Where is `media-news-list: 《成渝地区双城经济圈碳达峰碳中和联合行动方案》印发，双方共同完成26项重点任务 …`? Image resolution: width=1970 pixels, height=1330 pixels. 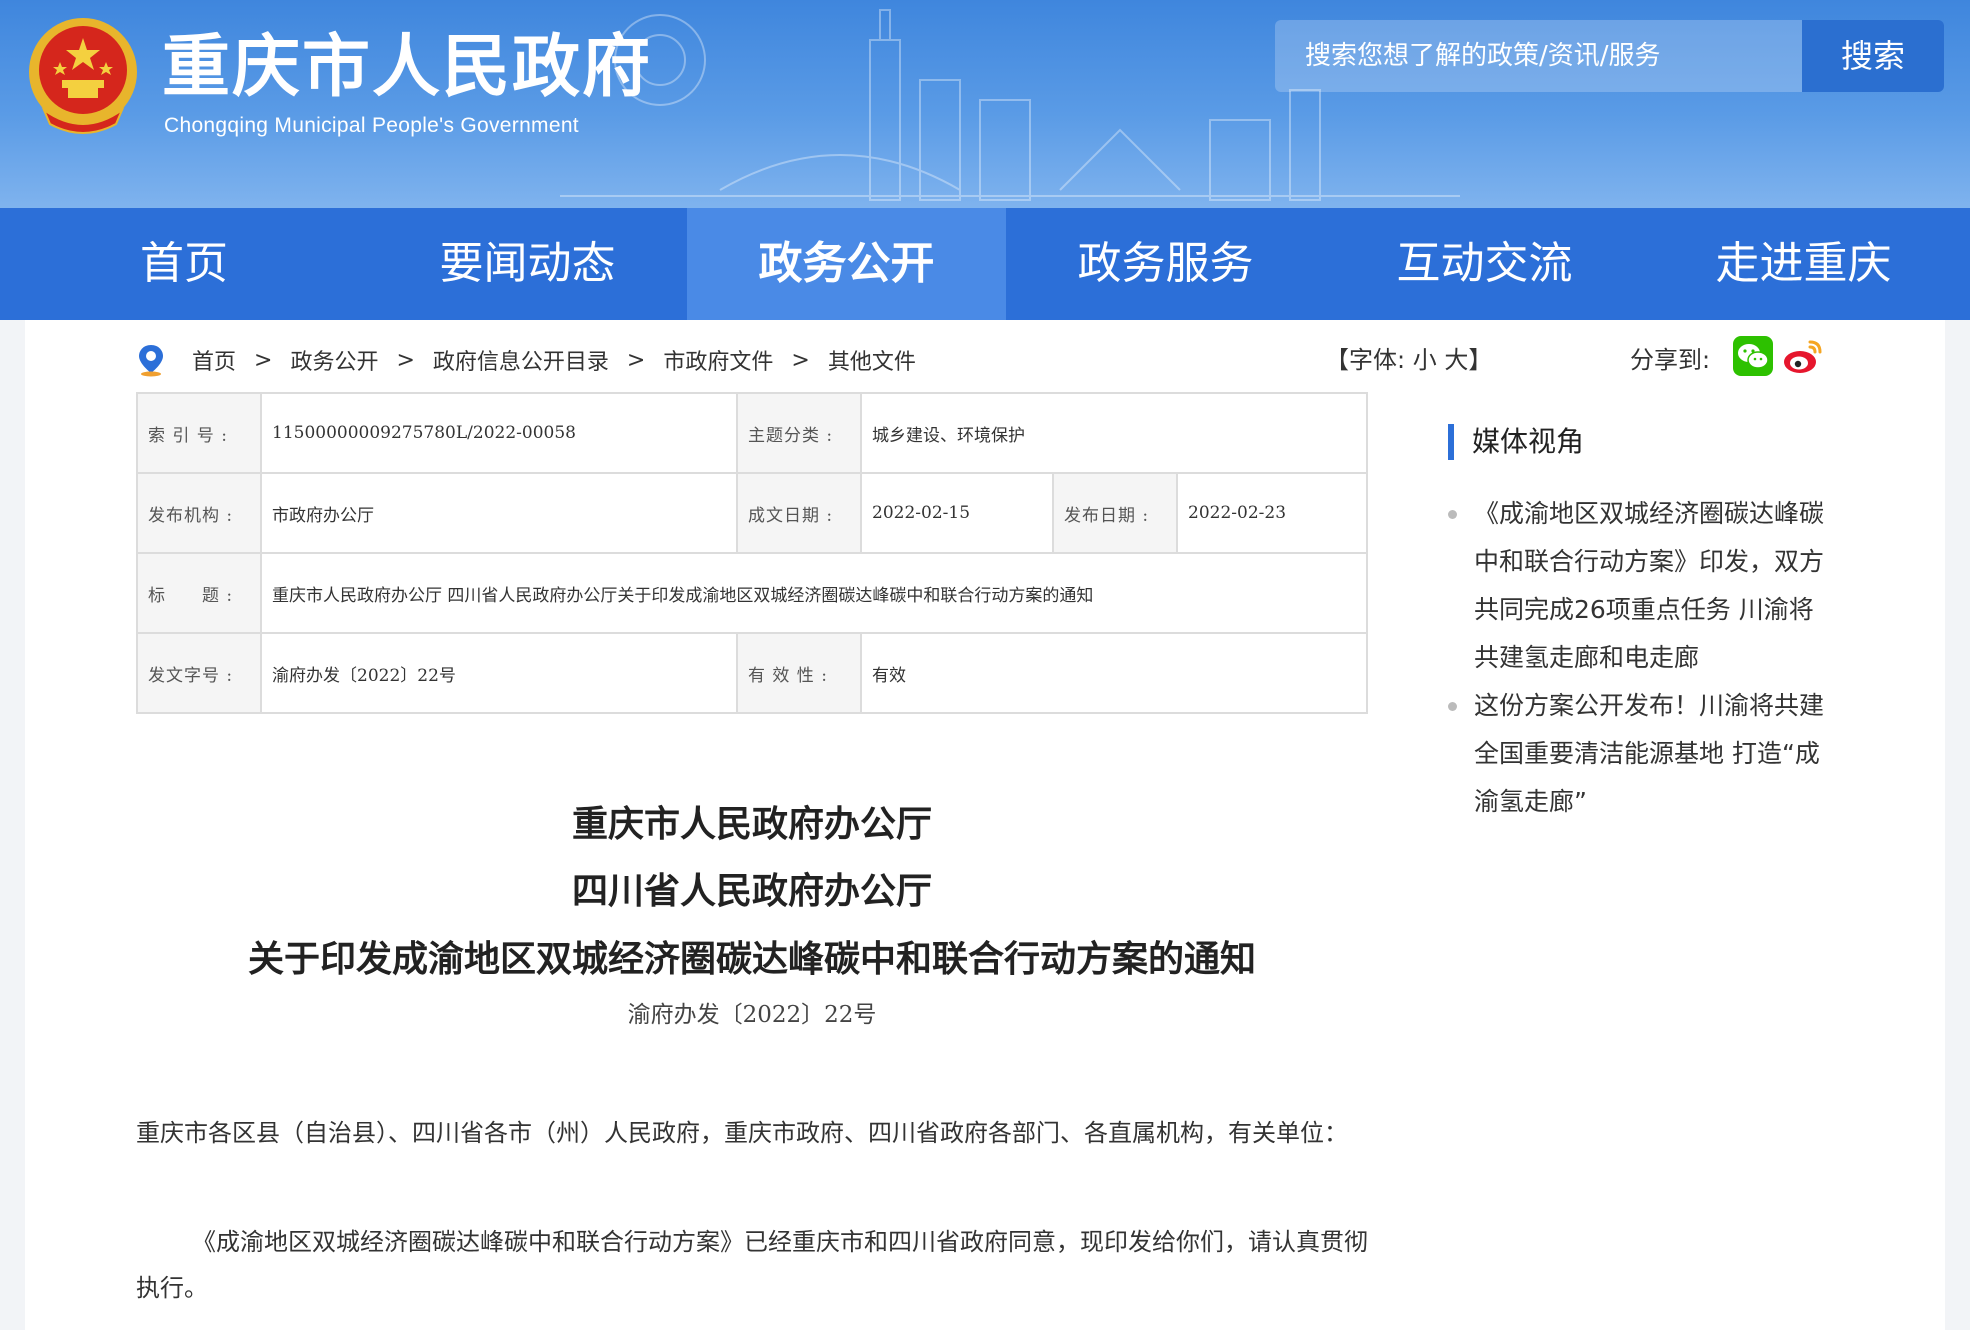 media-news-list: 《成渝地区双城经济圈碳达峰碳中和联合行动方案》印发，双方共同完成26项重点任务 … is located at coordinates (1643, 658).